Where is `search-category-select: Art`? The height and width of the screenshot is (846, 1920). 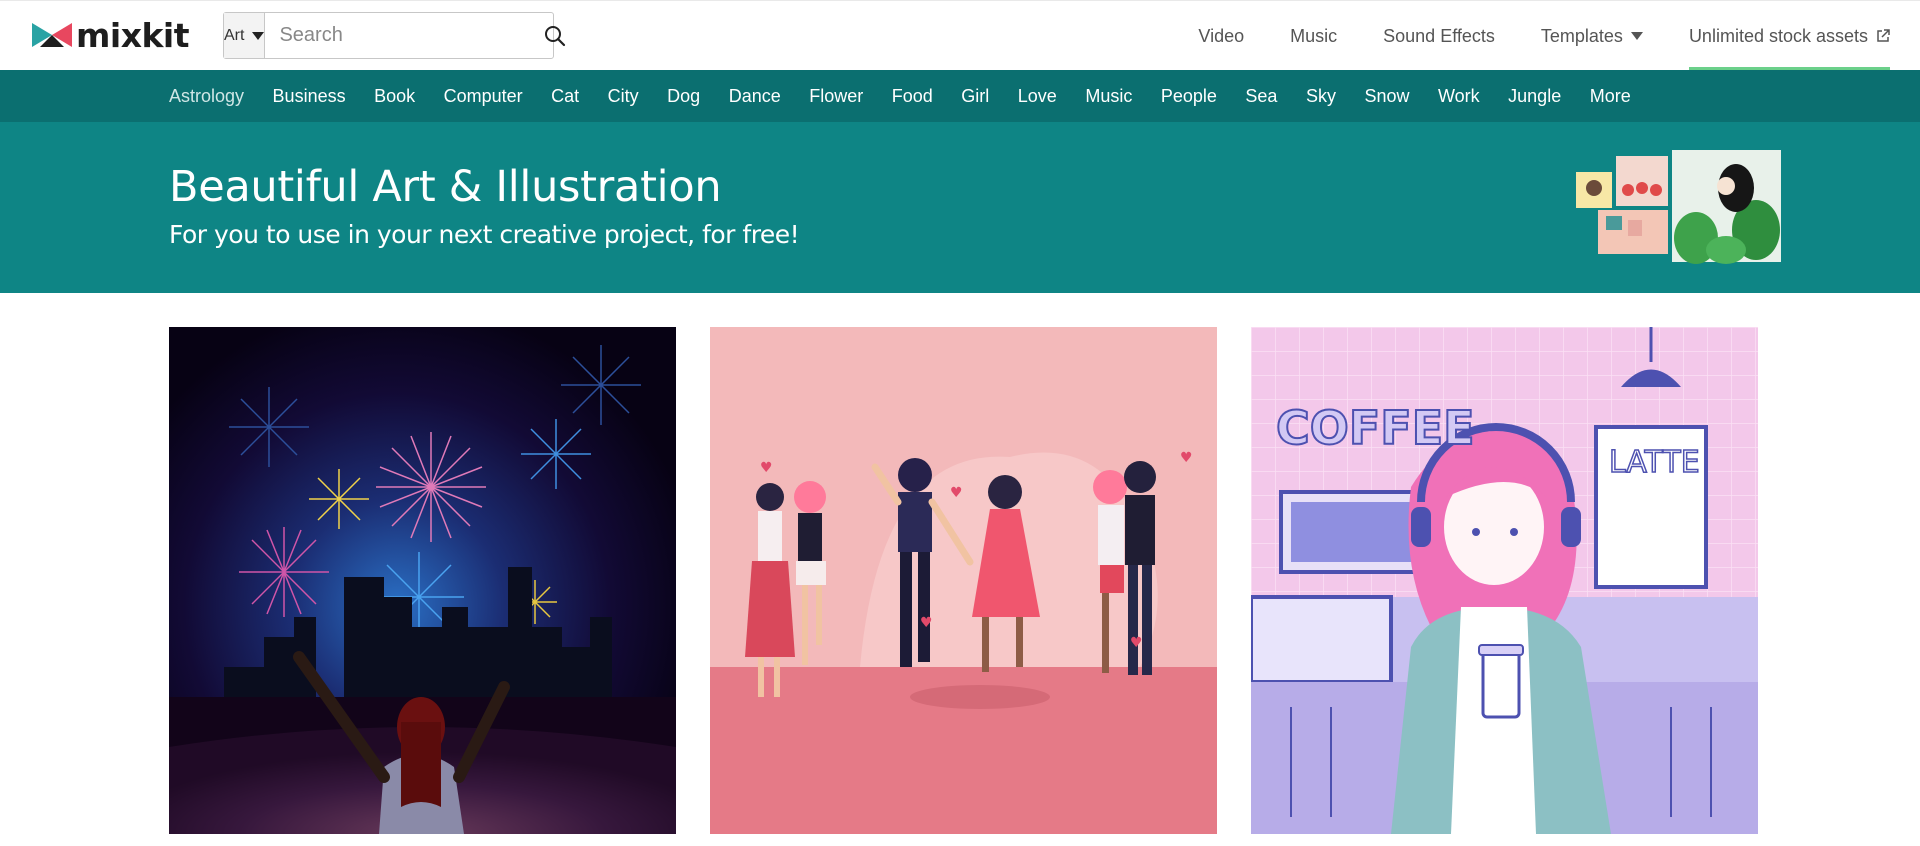
search-category-select: Art is located at coordinates (245, 35).